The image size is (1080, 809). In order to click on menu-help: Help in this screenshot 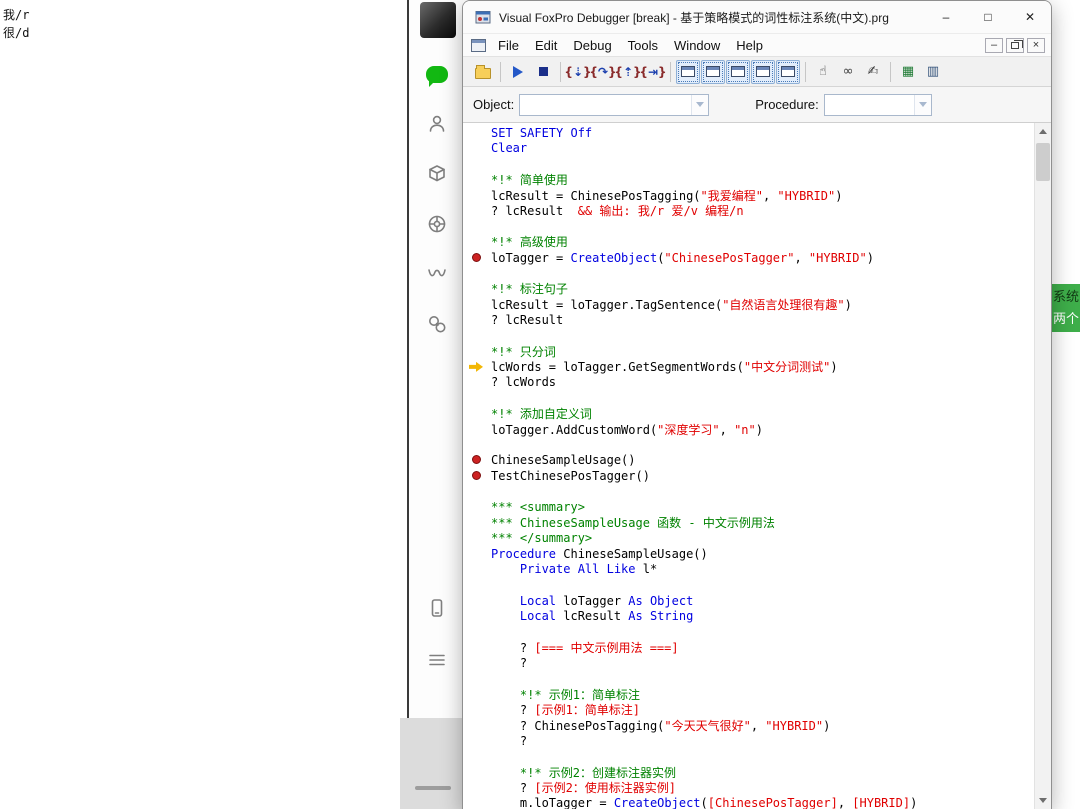, I will do `click(749, 45)`.